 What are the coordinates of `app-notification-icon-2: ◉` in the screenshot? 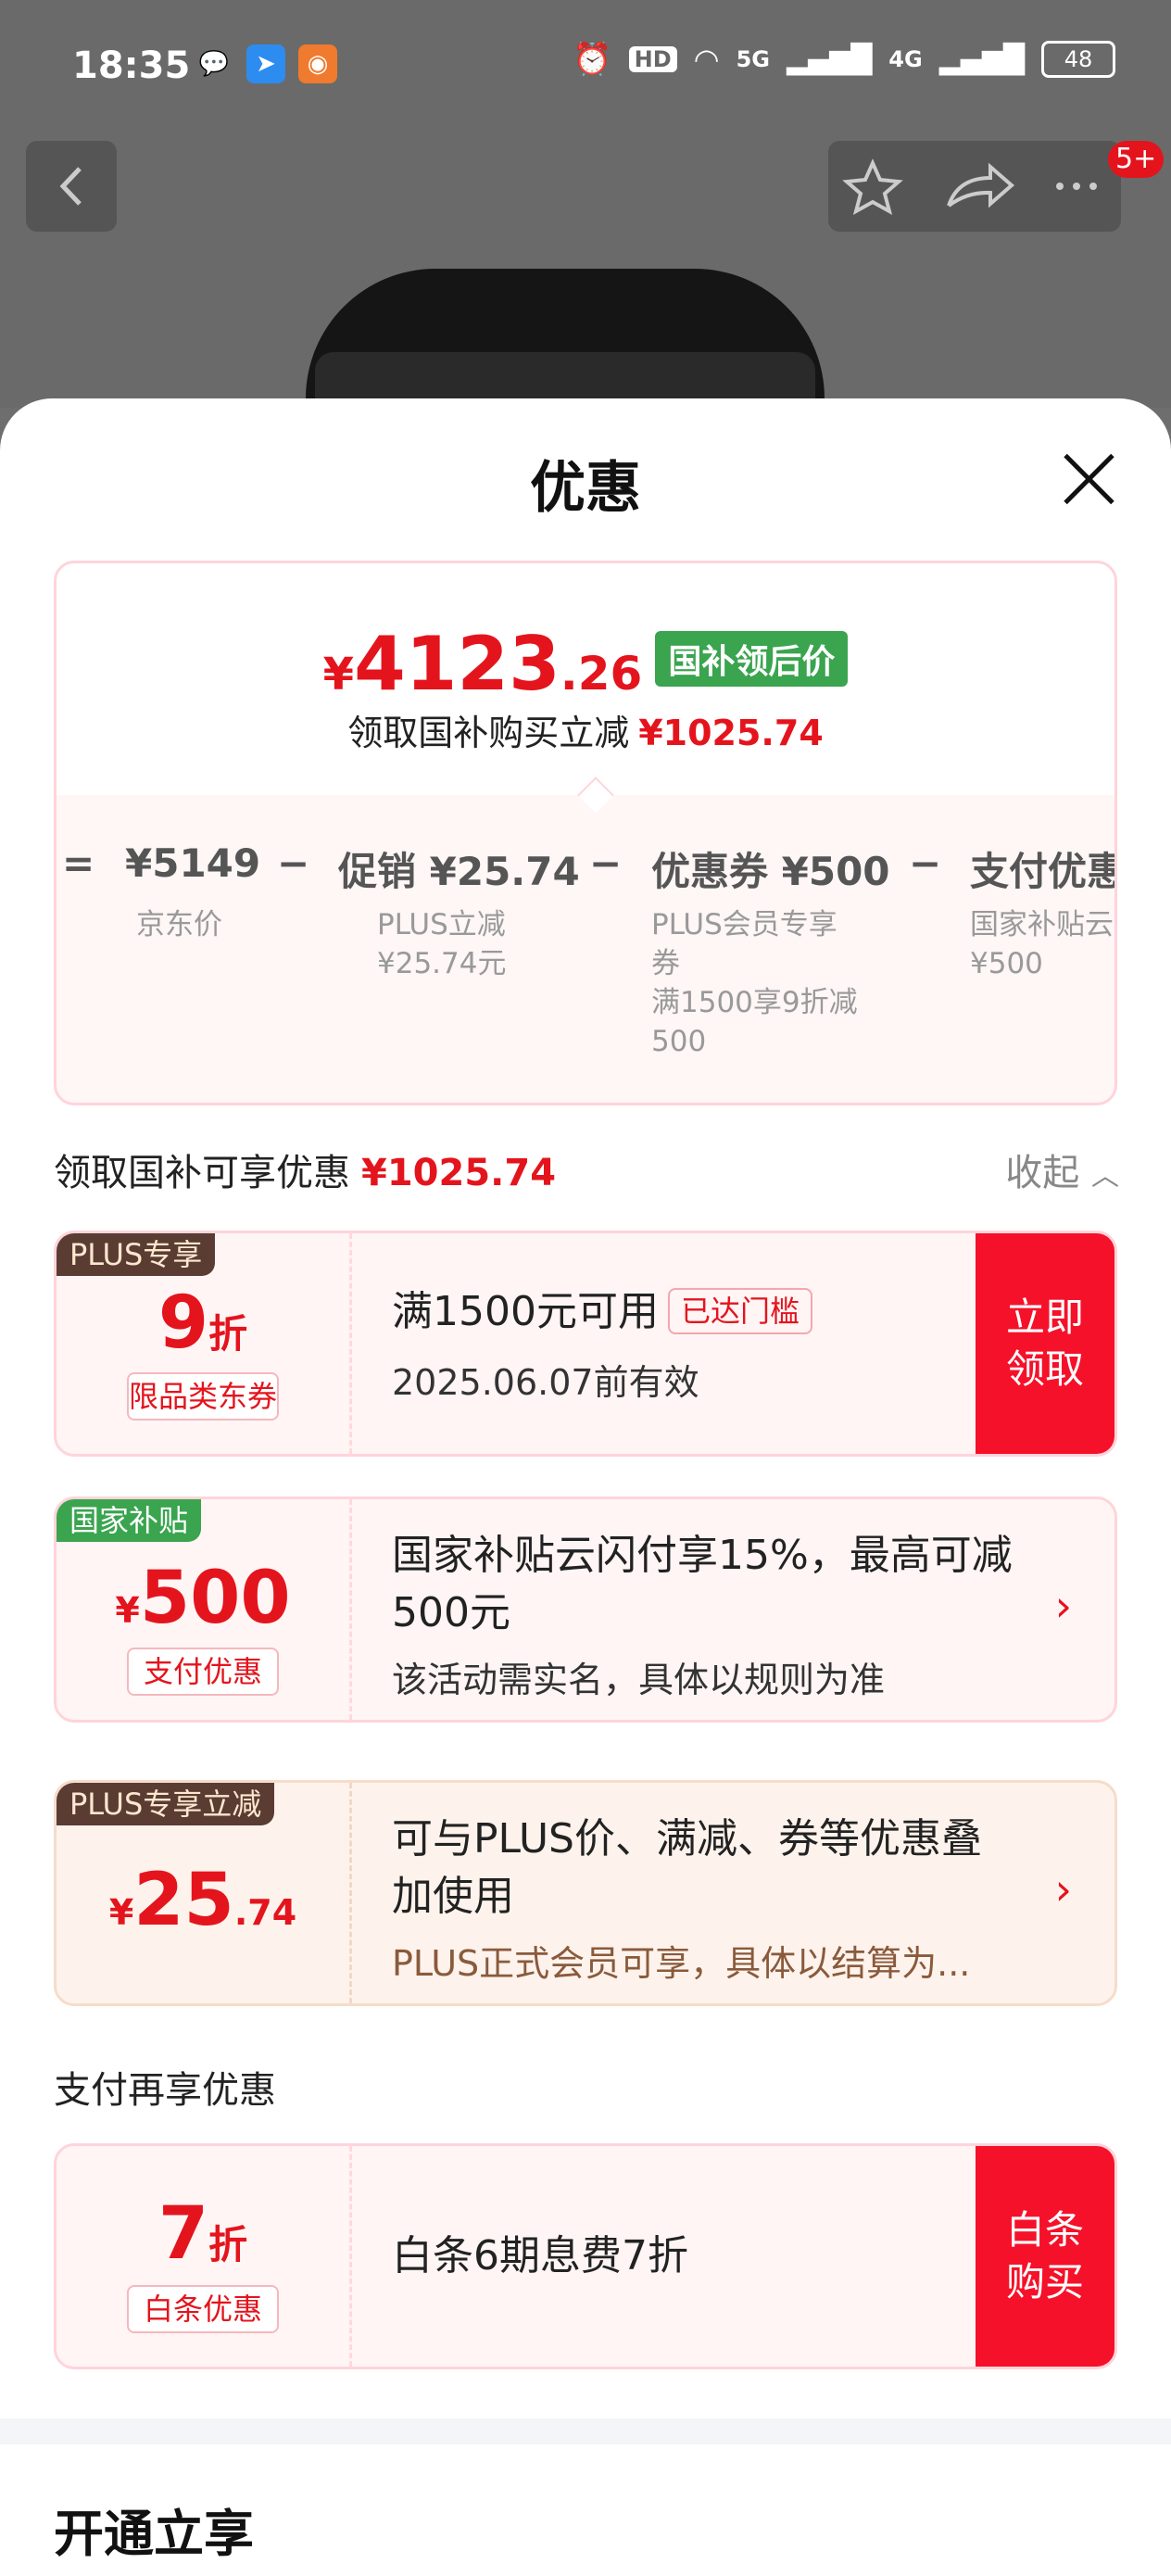 It's located at (318, 64).